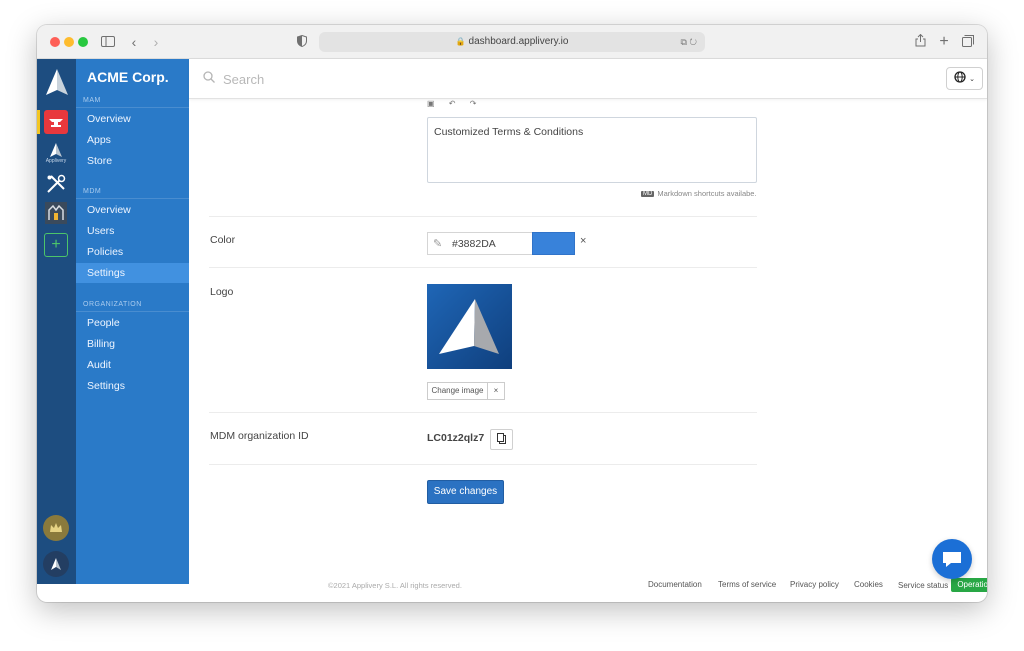  I want to click on rail-active-indicator, so click(38, 122).